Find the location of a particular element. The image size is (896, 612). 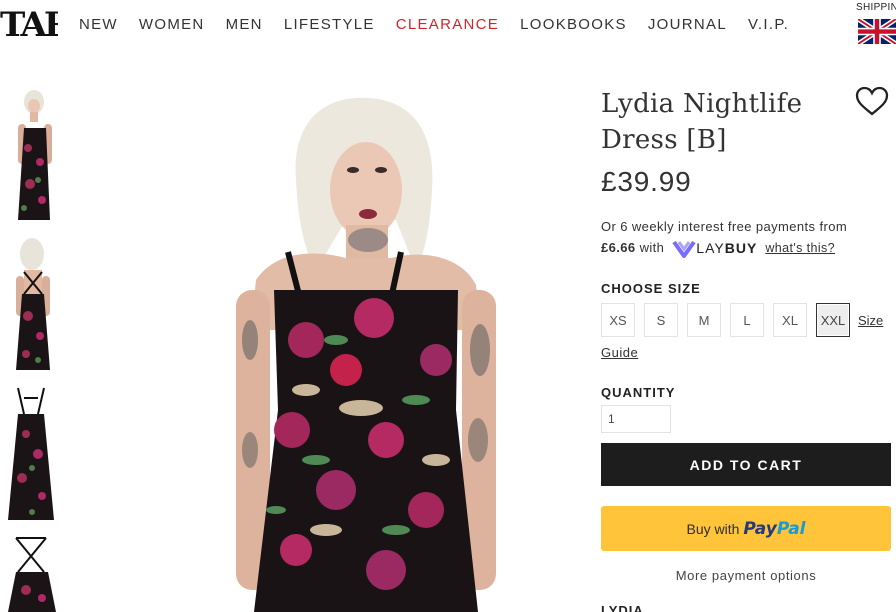

nav-journal: JOURNAL is located at coordinates (687, 24).